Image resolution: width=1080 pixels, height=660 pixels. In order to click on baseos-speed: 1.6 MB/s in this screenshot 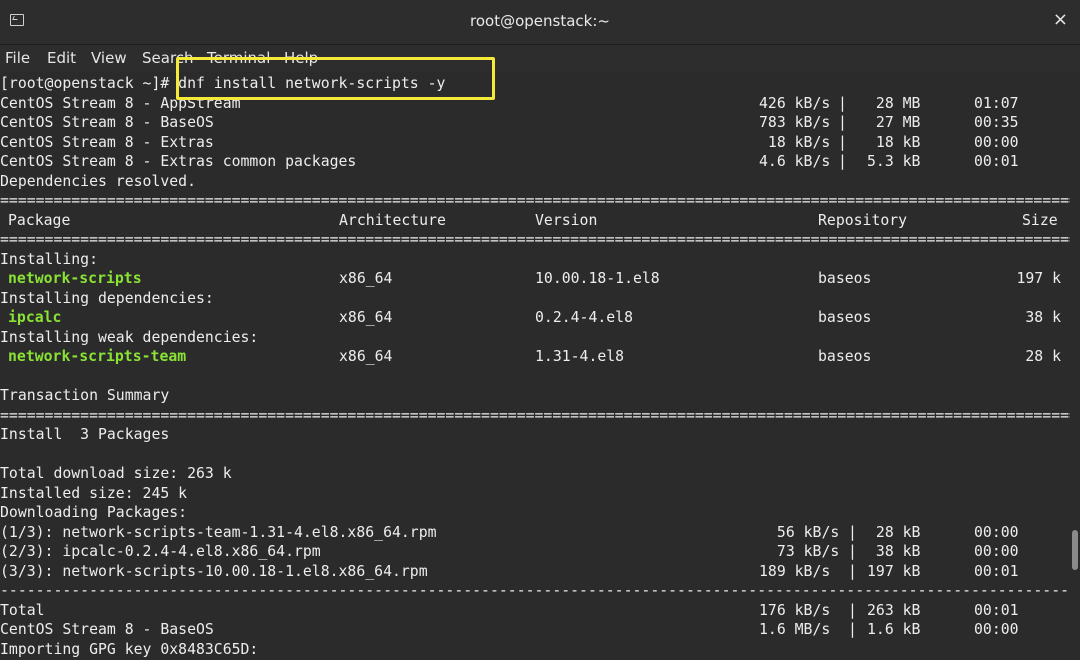, I will do `click(795, 629)`.